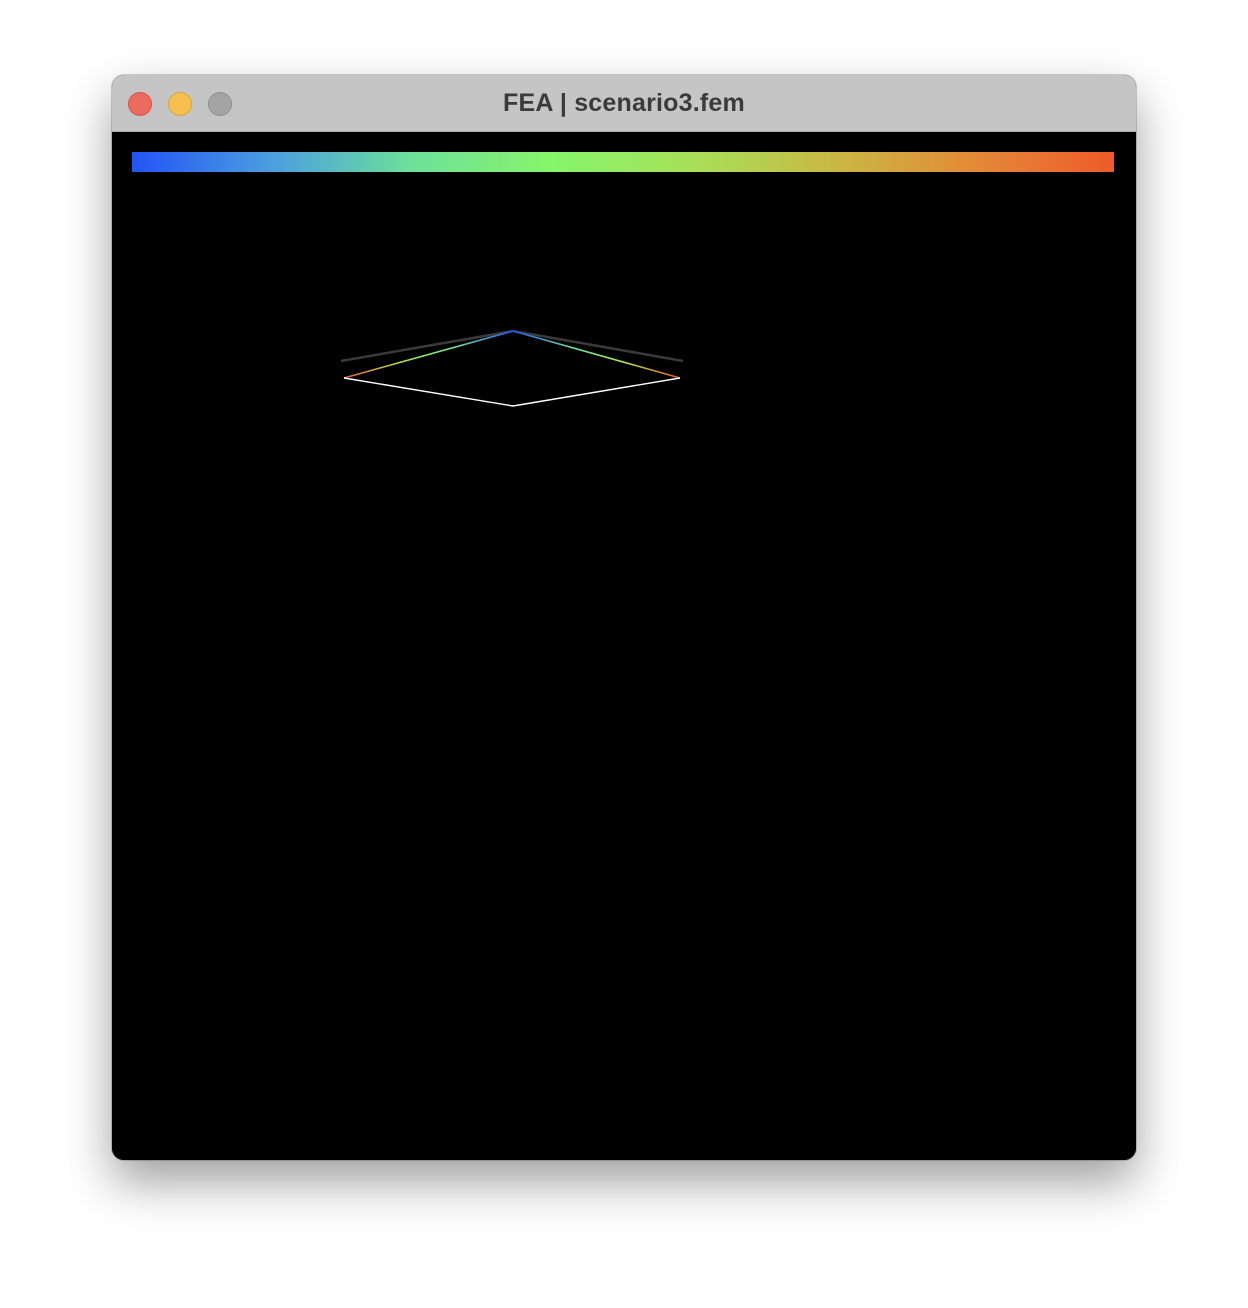 The width and height of the screenshot is (1248, 1308). I want to click on stress-edge-left, so click(428, 354).